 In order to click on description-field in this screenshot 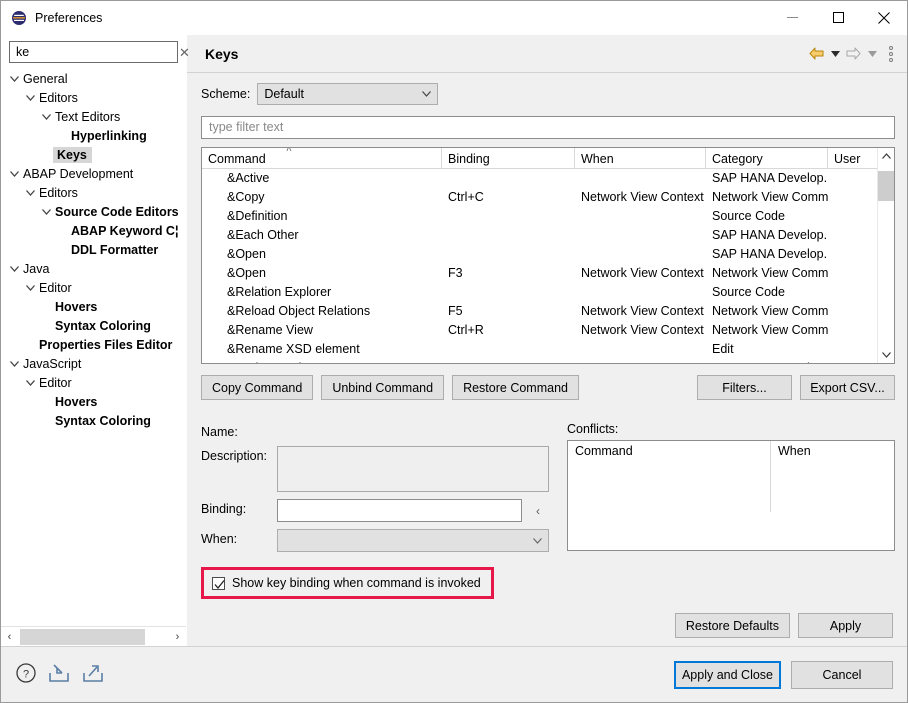, I will do `click(413, 469)`.